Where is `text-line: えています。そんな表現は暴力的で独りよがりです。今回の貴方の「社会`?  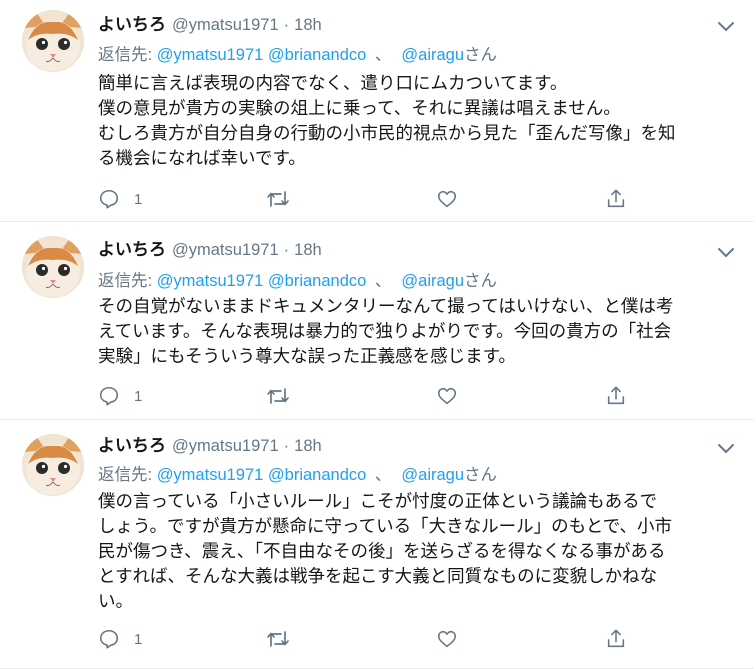 text-line: えています。そんな表現は暴力的で独りよがりです。今回の貴方の「社会 is located at coordinates (385, 331).